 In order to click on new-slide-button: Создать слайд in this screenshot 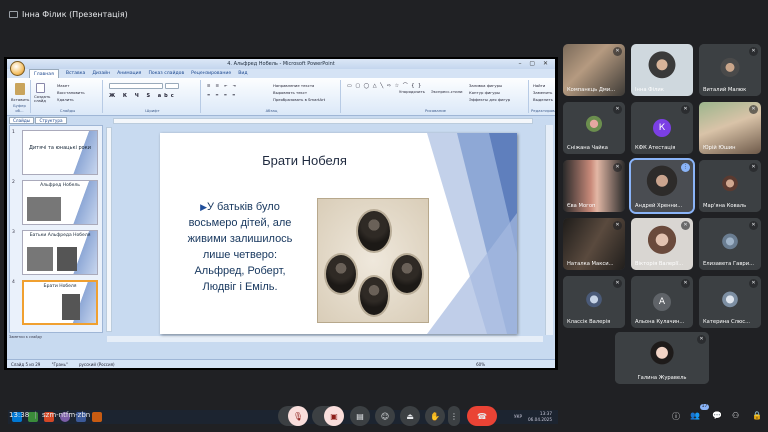, I will do `click(43, 99)`.